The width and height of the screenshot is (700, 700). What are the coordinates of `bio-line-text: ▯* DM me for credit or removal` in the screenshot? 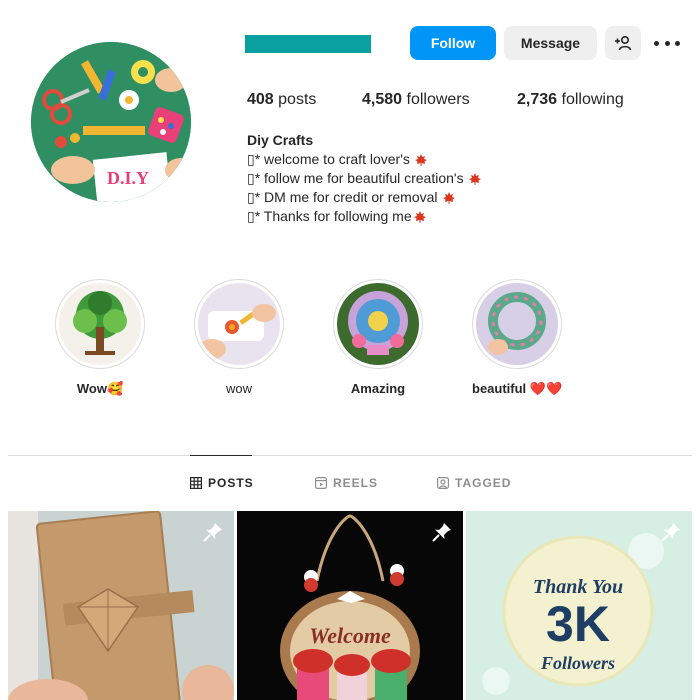 It's located at (342, 197).